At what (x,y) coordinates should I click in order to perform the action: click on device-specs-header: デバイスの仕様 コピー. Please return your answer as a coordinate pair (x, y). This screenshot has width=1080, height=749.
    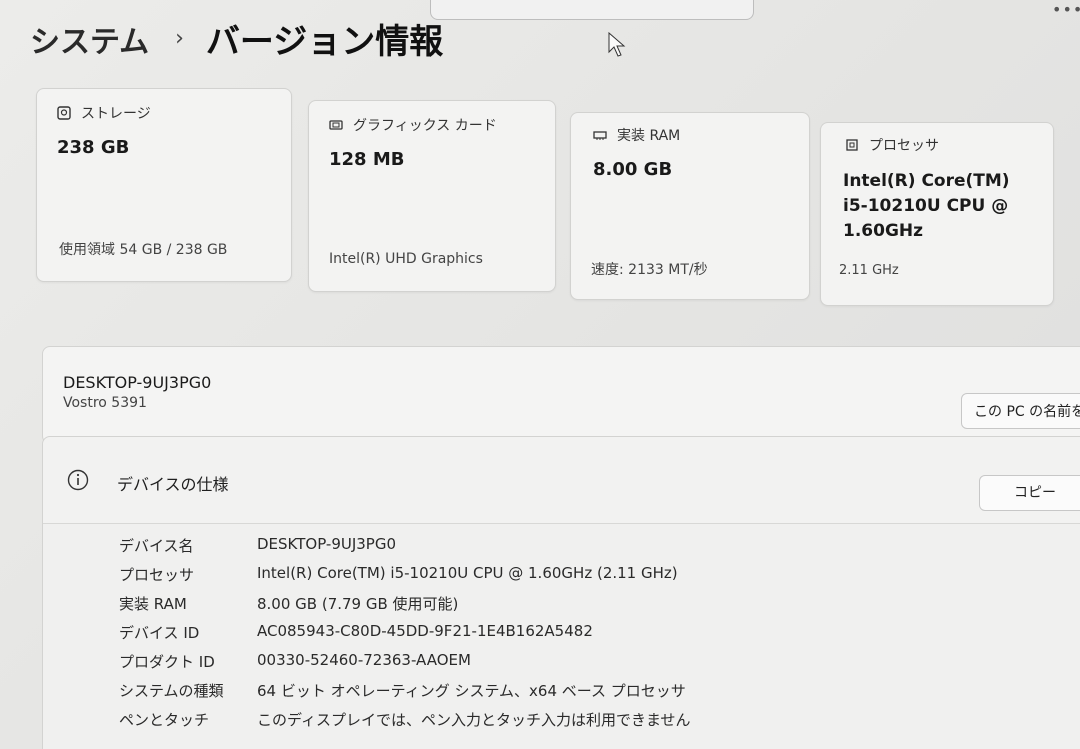
    Looking at the image, I should click on (561, 480).